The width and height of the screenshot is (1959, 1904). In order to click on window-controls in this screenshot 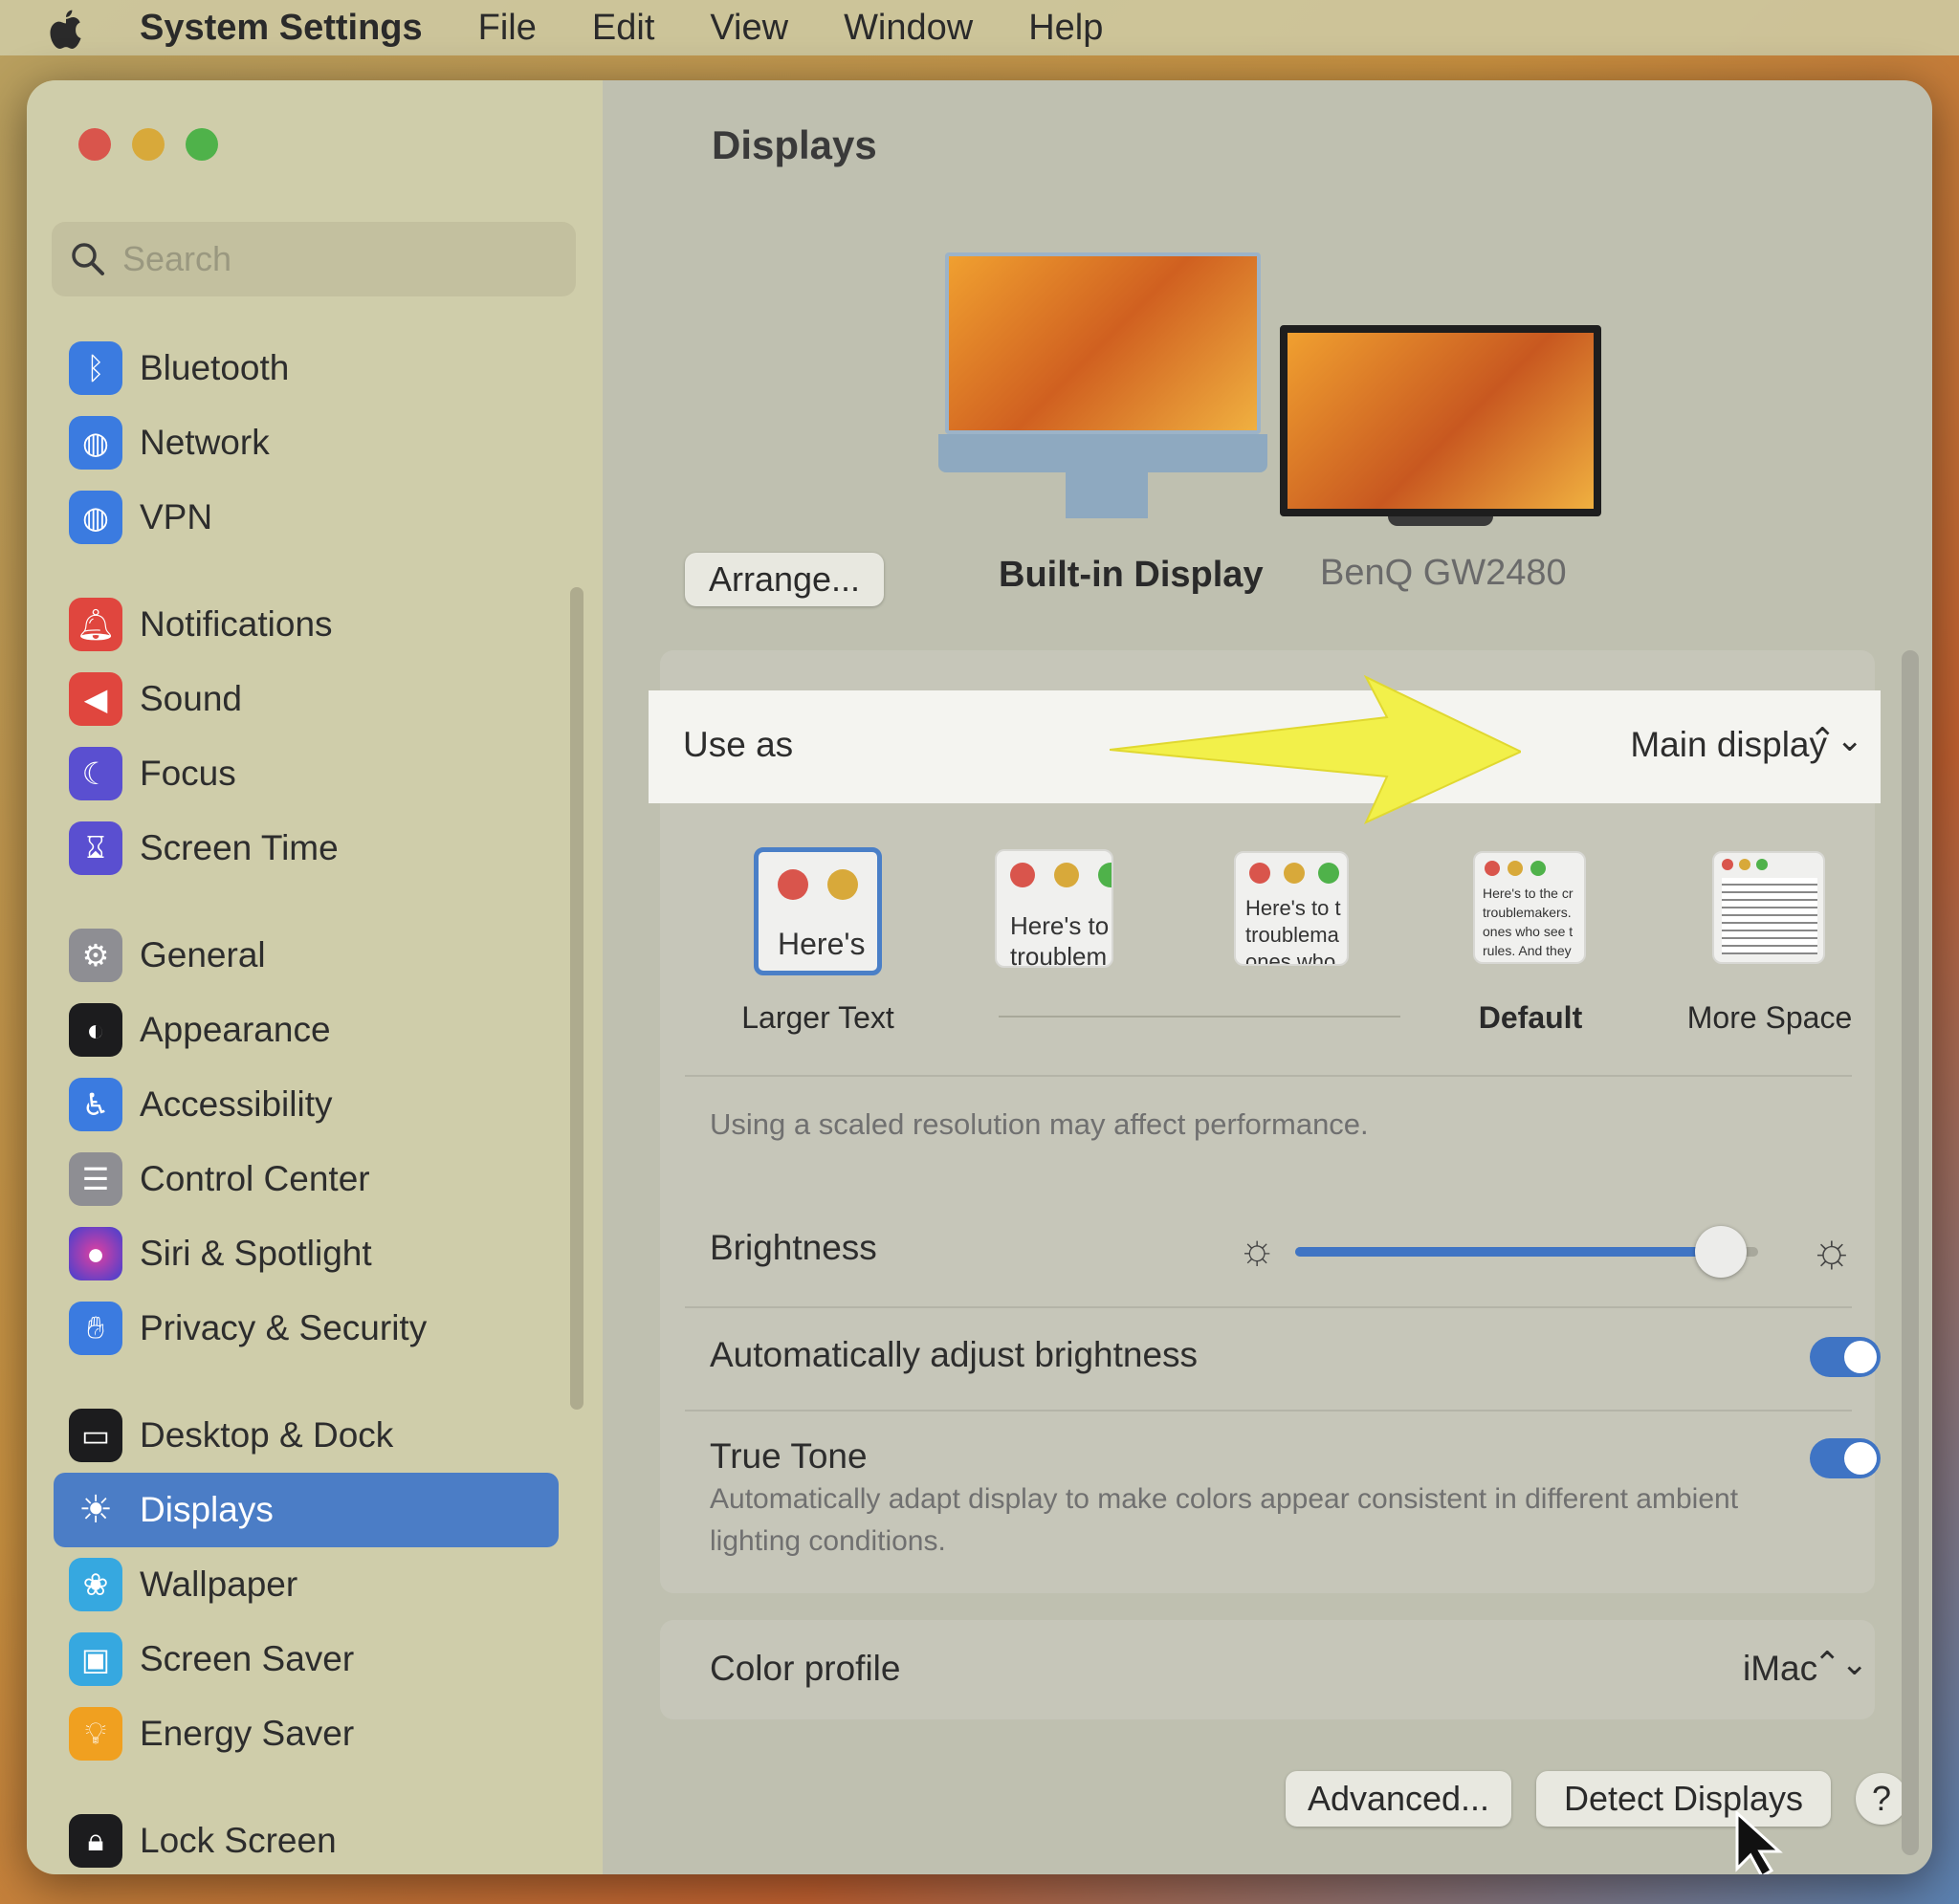, I will do `click(148, 145)`.